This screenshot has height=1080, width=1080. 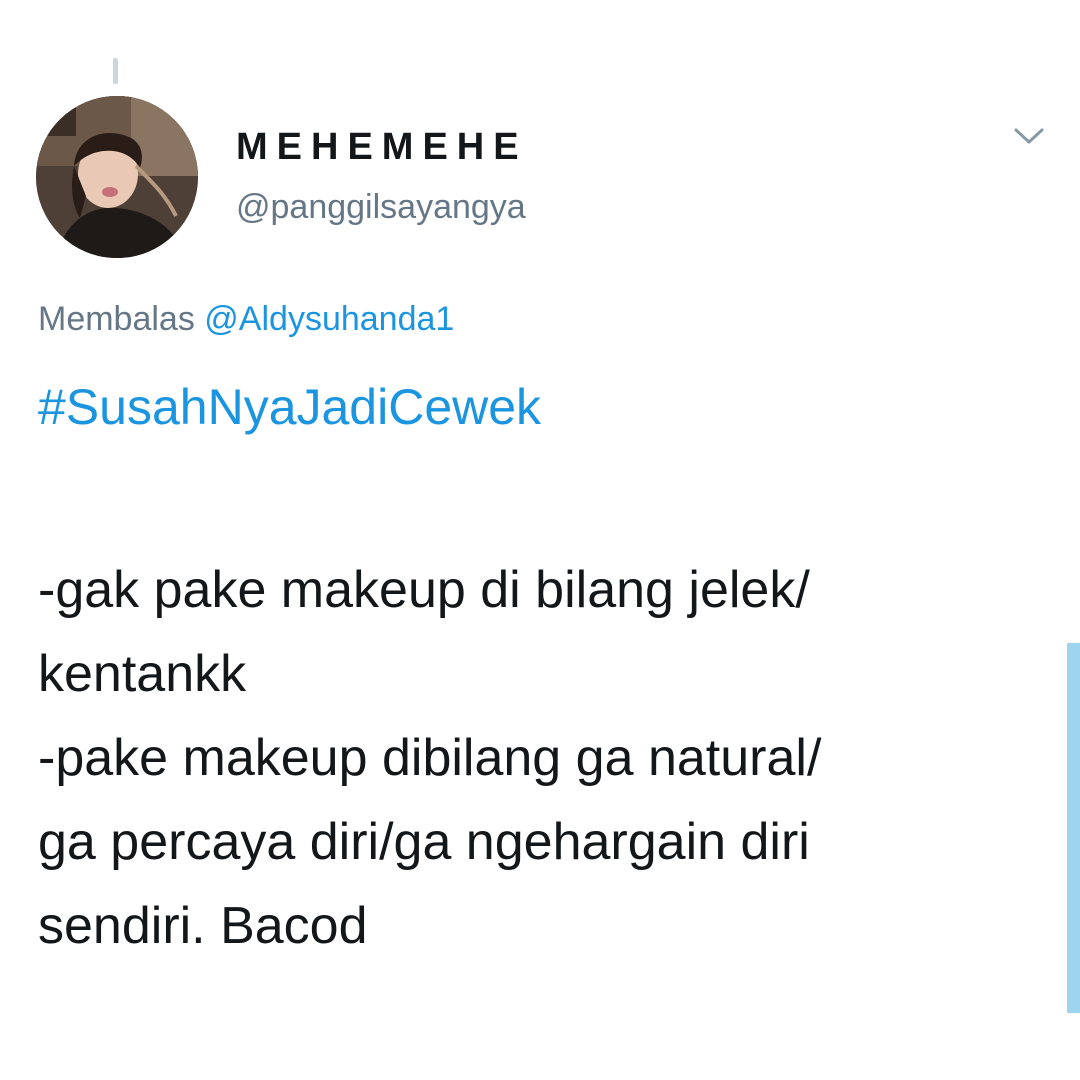 What do you see at coordinates (382, 147) in the screenshot?
I see `display-name: MEHEMEHE` at bounding box center [382, 147].